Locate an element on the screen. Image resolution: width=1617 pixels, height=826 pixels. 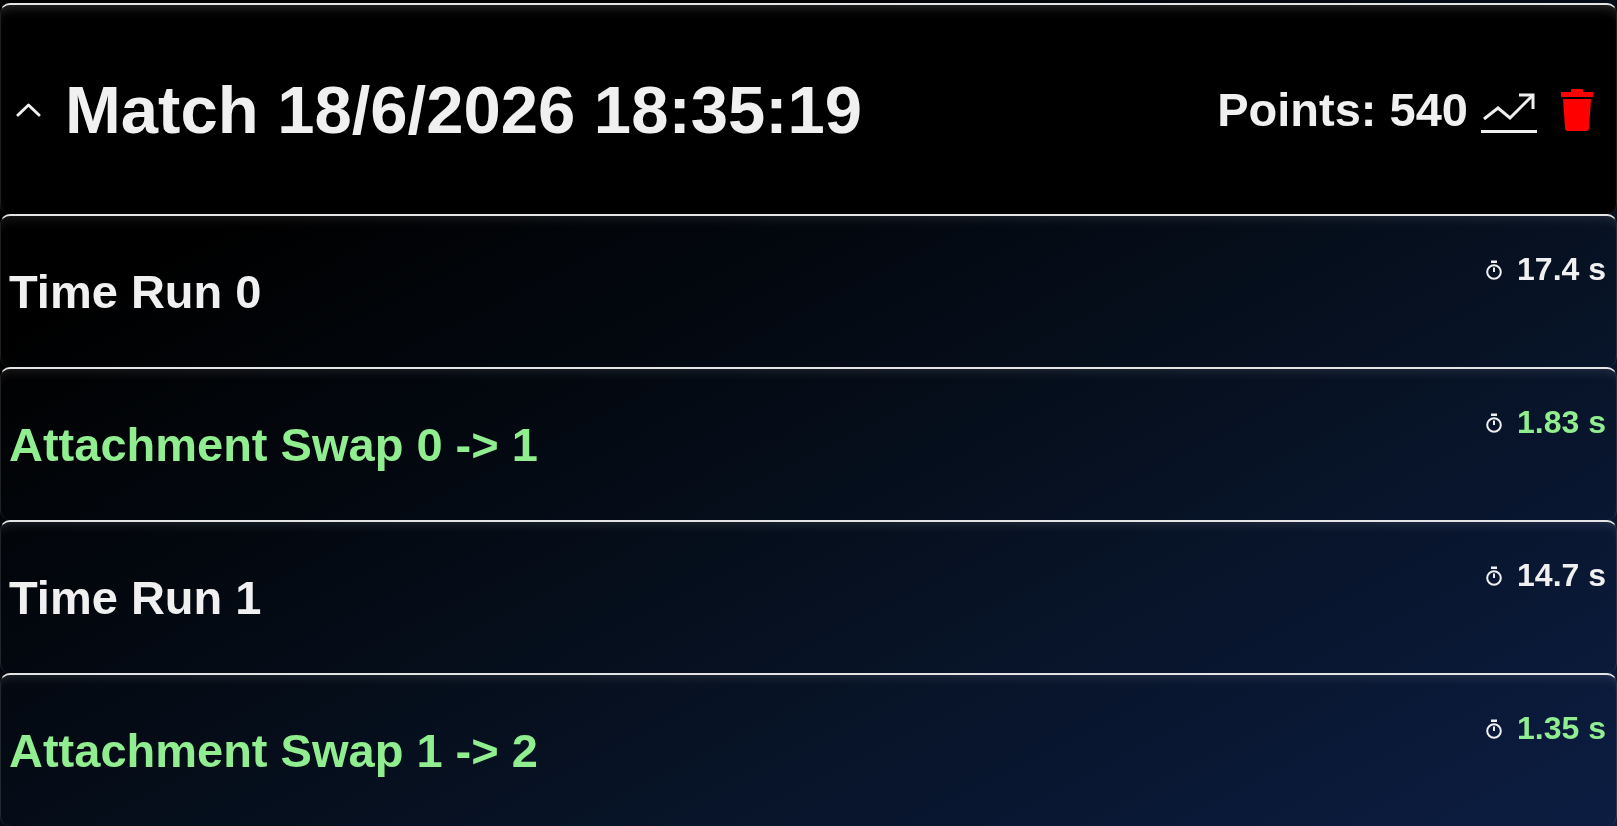
match-title: Match 18/6/2026 18:35:19 is located at coordinates (464, 109).